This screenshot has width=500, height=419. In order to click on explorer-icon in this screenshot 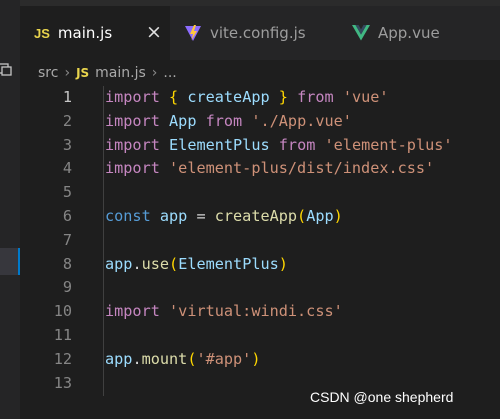, I will do `click(6, 69)`.